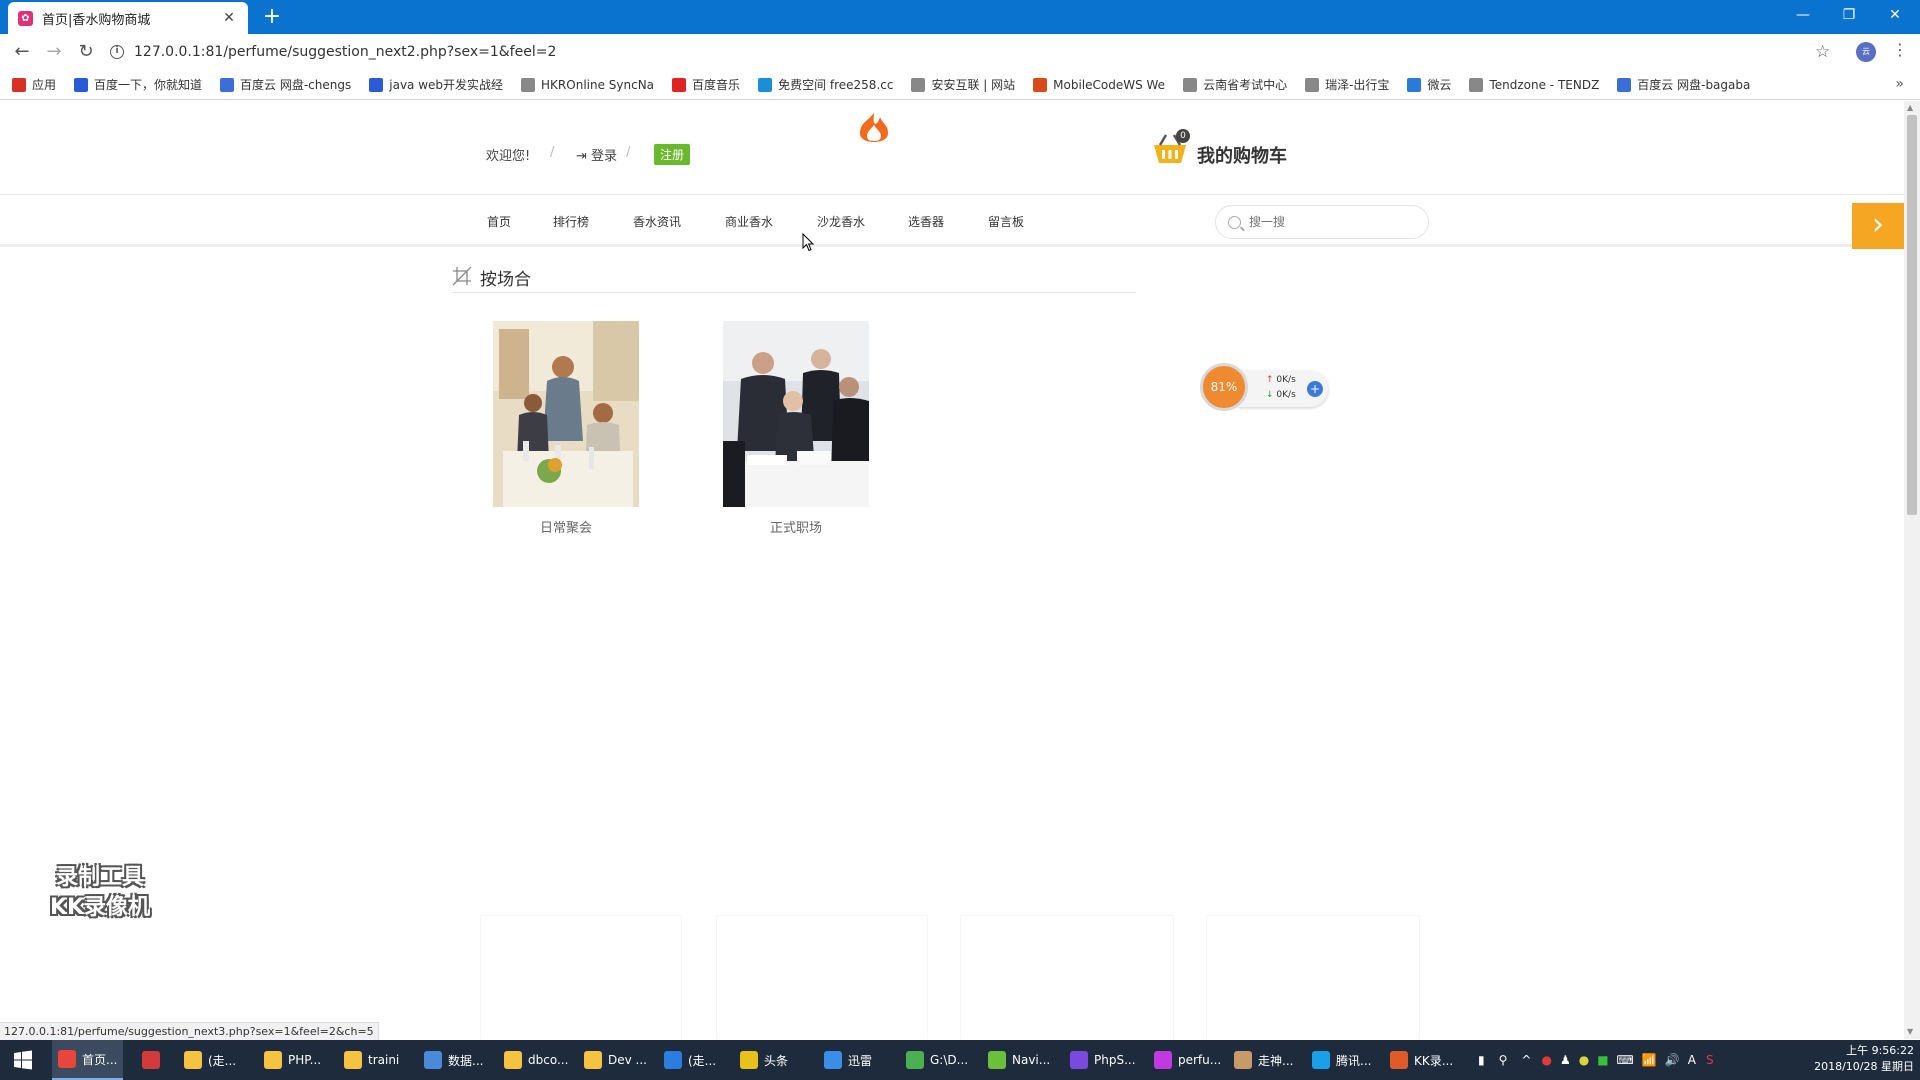  What do you see at coordinates (1584, 1060) in the screenshot?
I see `tray-app-icon: ●` at bounding box center [1584, 1060].